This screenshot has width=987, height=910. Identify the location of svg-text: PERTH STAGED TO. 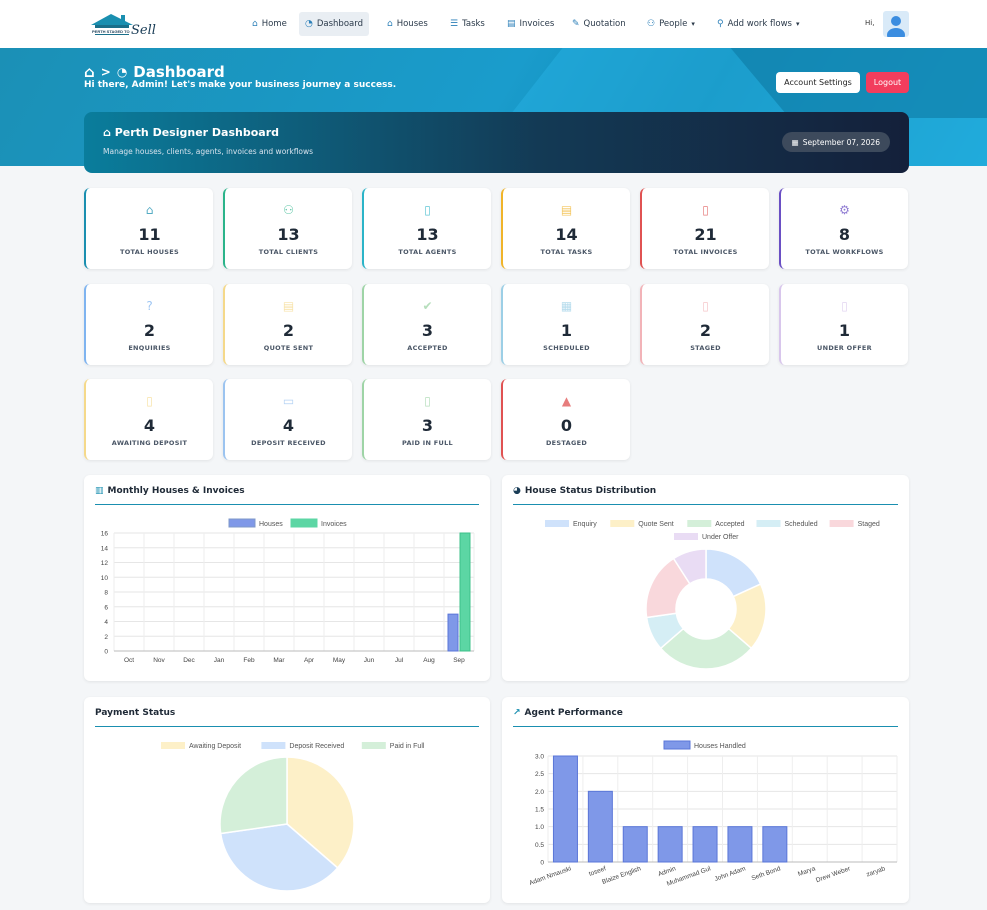
(111, 31).